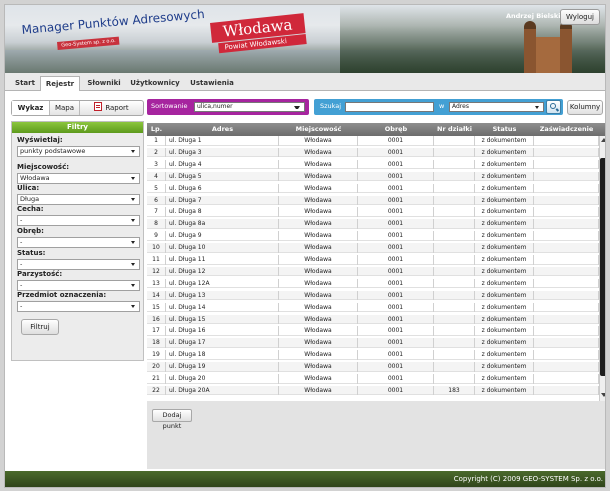 The width and height of the screenshot is (610, 491). Describe the element at coordinates (88, 43) in the screenshot. I see `app-subtitle: Geo-System sp. z o.o.` at that location.